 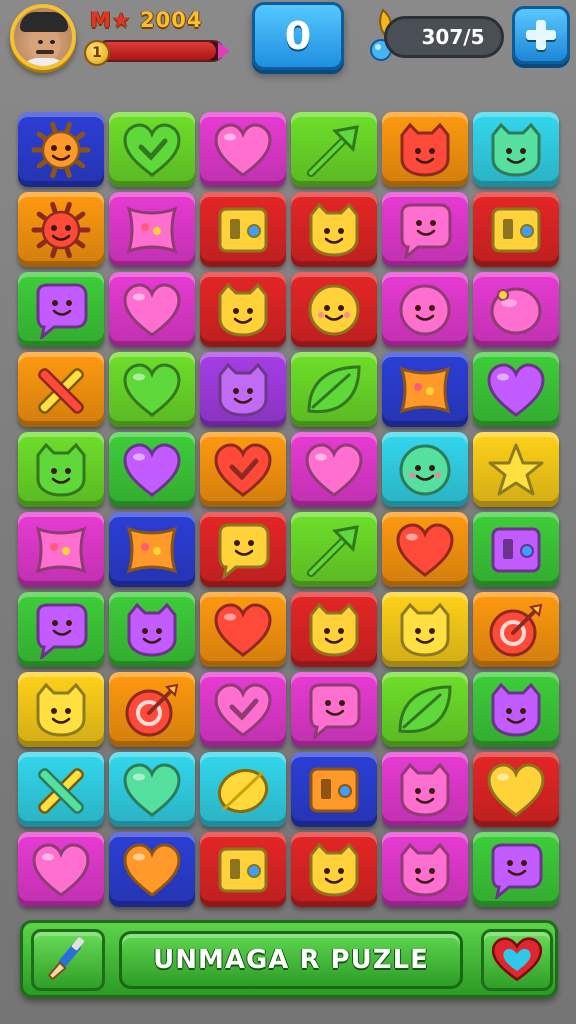 I want to click on heart-outline-icon, so click(x=152, y=149).